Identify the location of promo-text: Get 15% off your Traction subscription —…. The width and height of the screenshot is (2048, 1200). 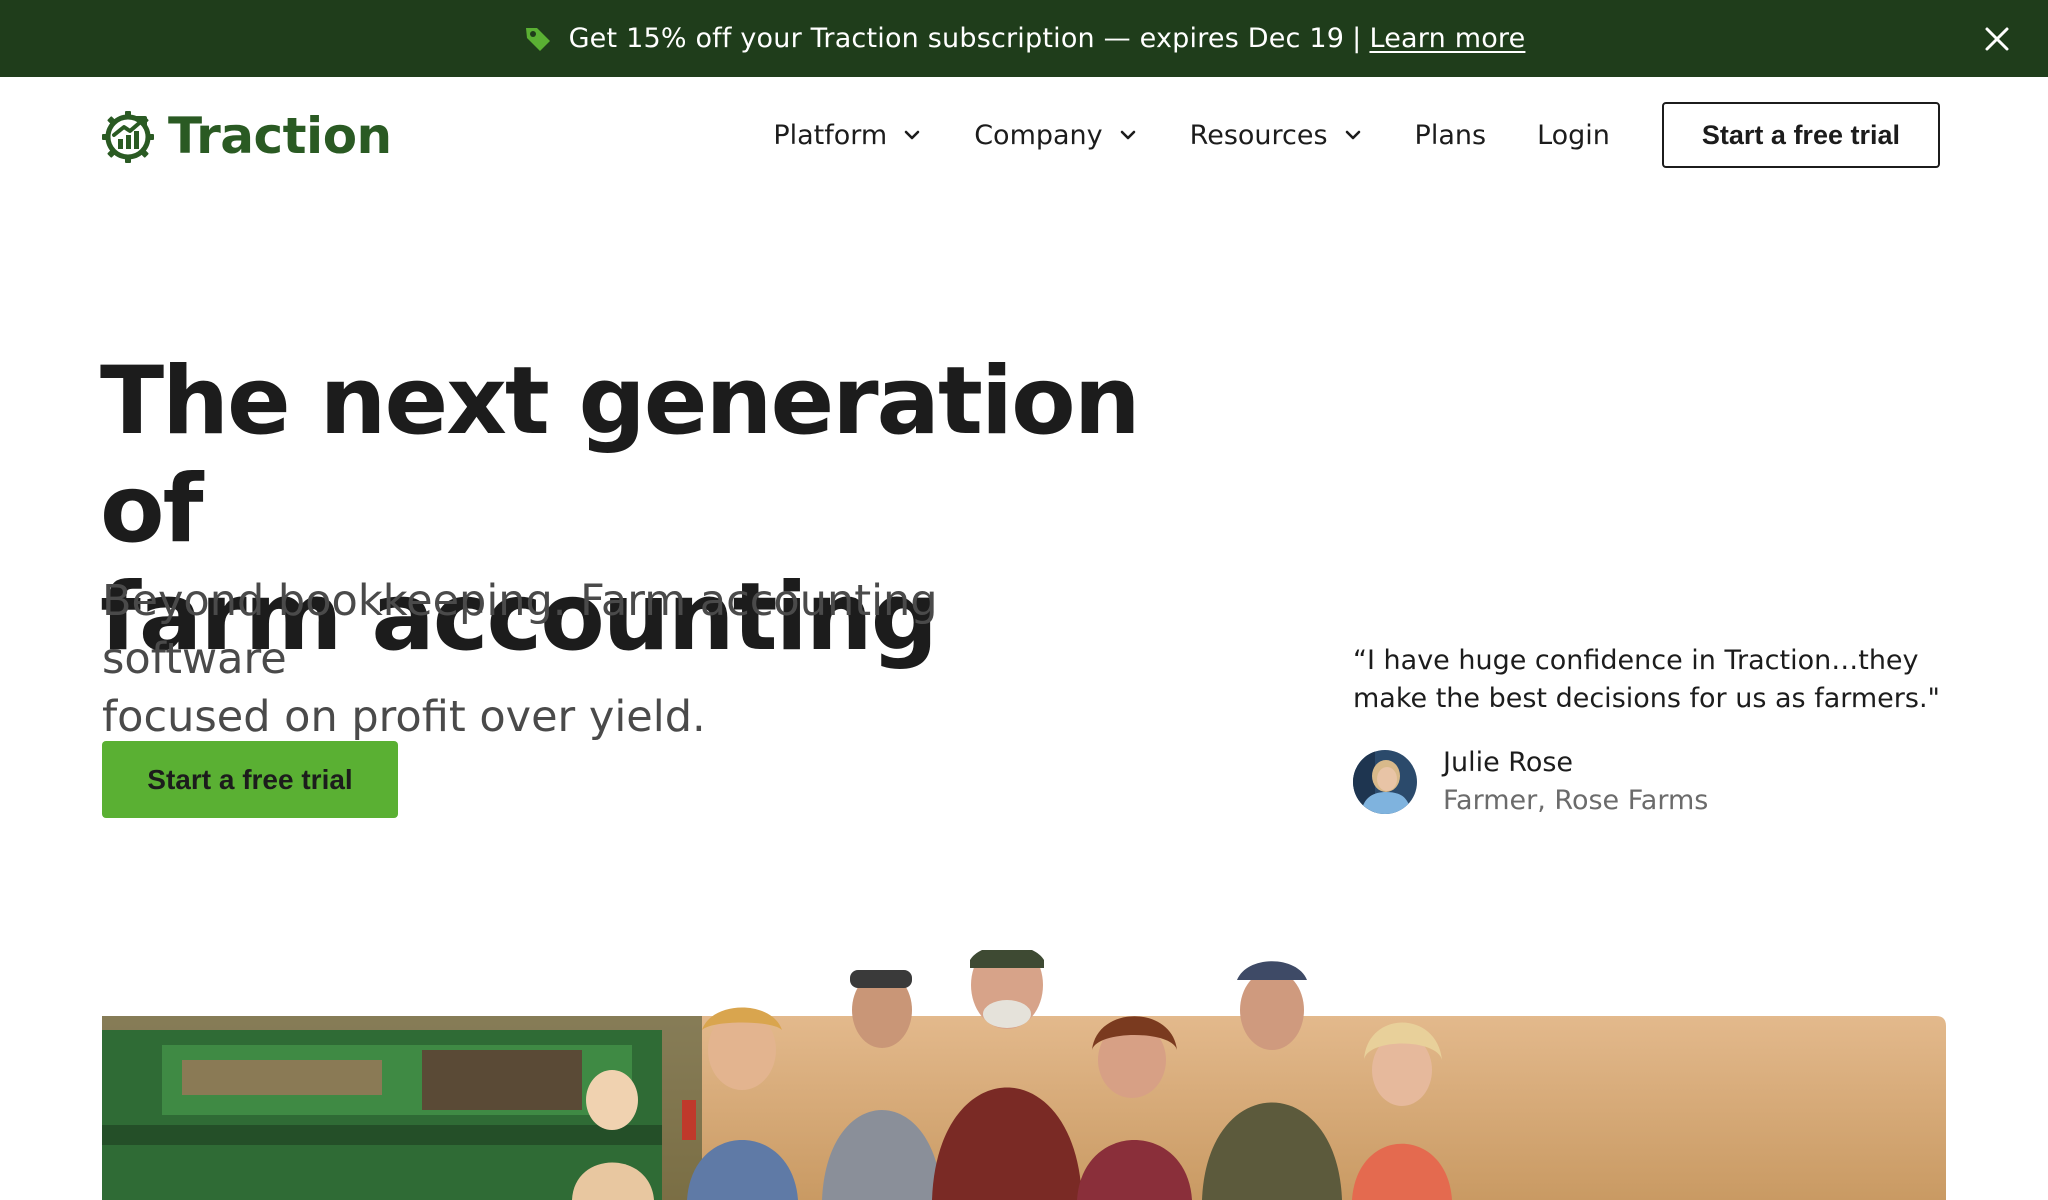
(956, 38).